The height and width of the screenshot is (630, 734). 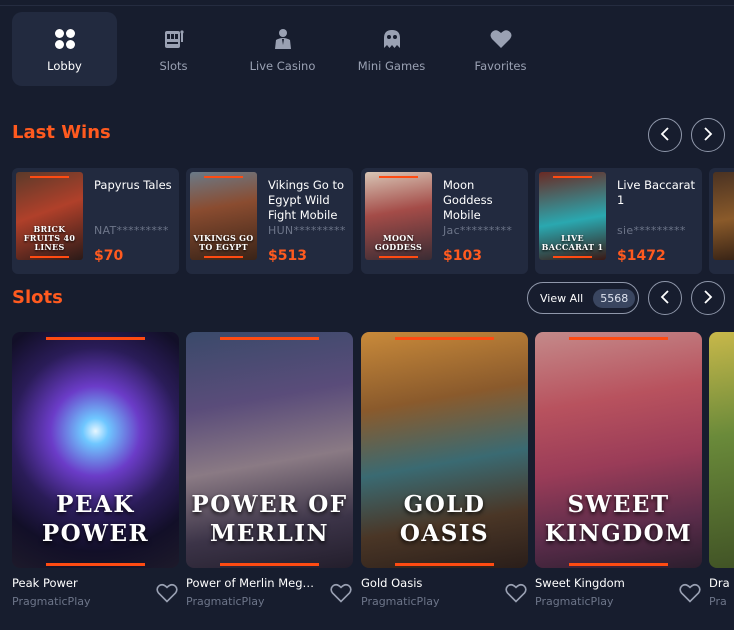 What do you see at coordinates (223, 242) in the screenshot?
I see `game-art-title: VIKINGS GO TO EGYPT` at bounding box center [223, 242].